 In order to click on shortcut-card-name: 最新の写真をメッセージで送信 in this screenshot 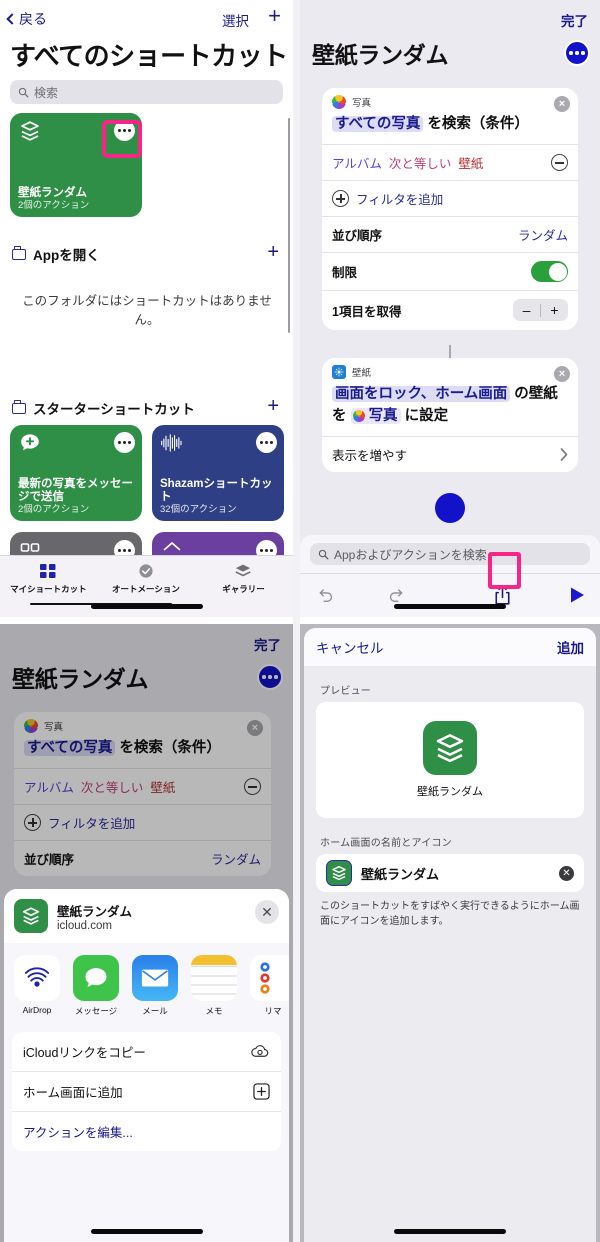, I will do `click(75, 490)`.